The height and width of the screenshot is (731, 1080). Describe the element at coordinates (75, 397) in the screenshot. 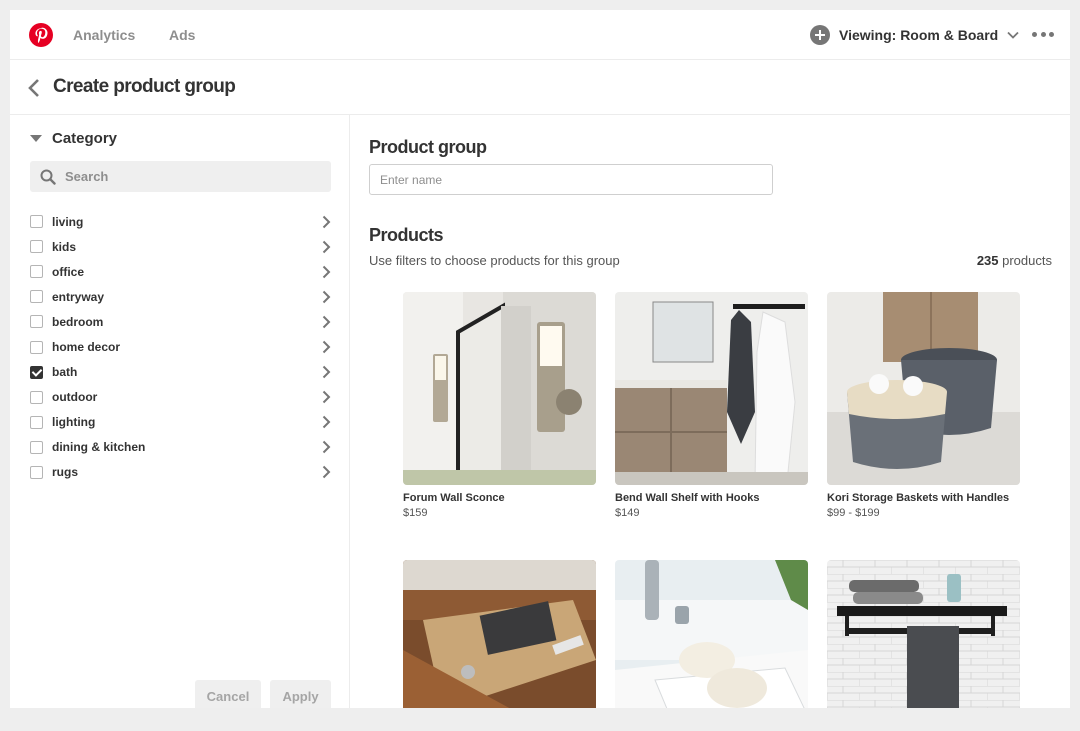

I see `category-label: outdoor` at that location.